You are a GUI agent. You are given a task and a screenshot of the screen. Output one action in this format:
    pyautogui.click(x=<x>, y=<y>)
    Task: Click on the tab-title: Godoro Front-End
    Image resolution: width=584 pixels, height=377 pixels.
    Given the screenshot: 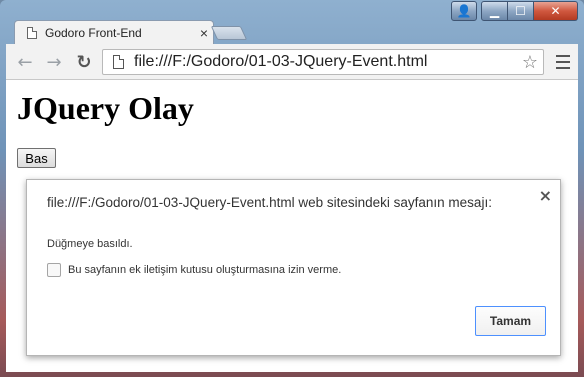 What is the action you would take?
    pyautogui.click(x=93, y=33)
    